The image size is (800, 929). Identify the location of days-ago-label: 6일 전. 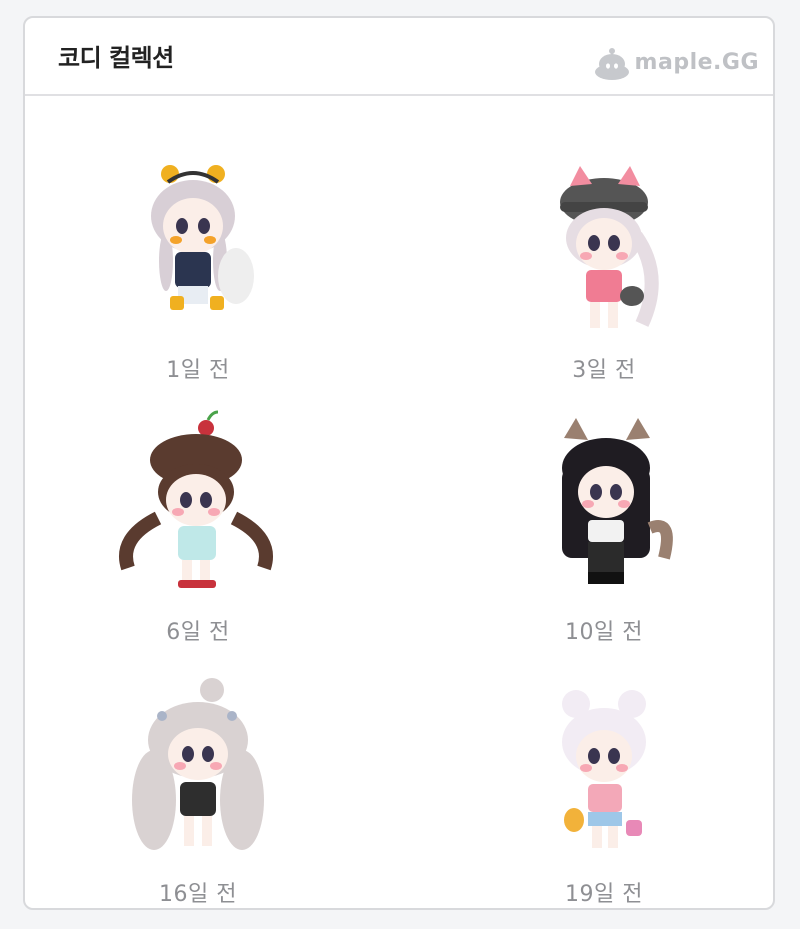
(198, 632).